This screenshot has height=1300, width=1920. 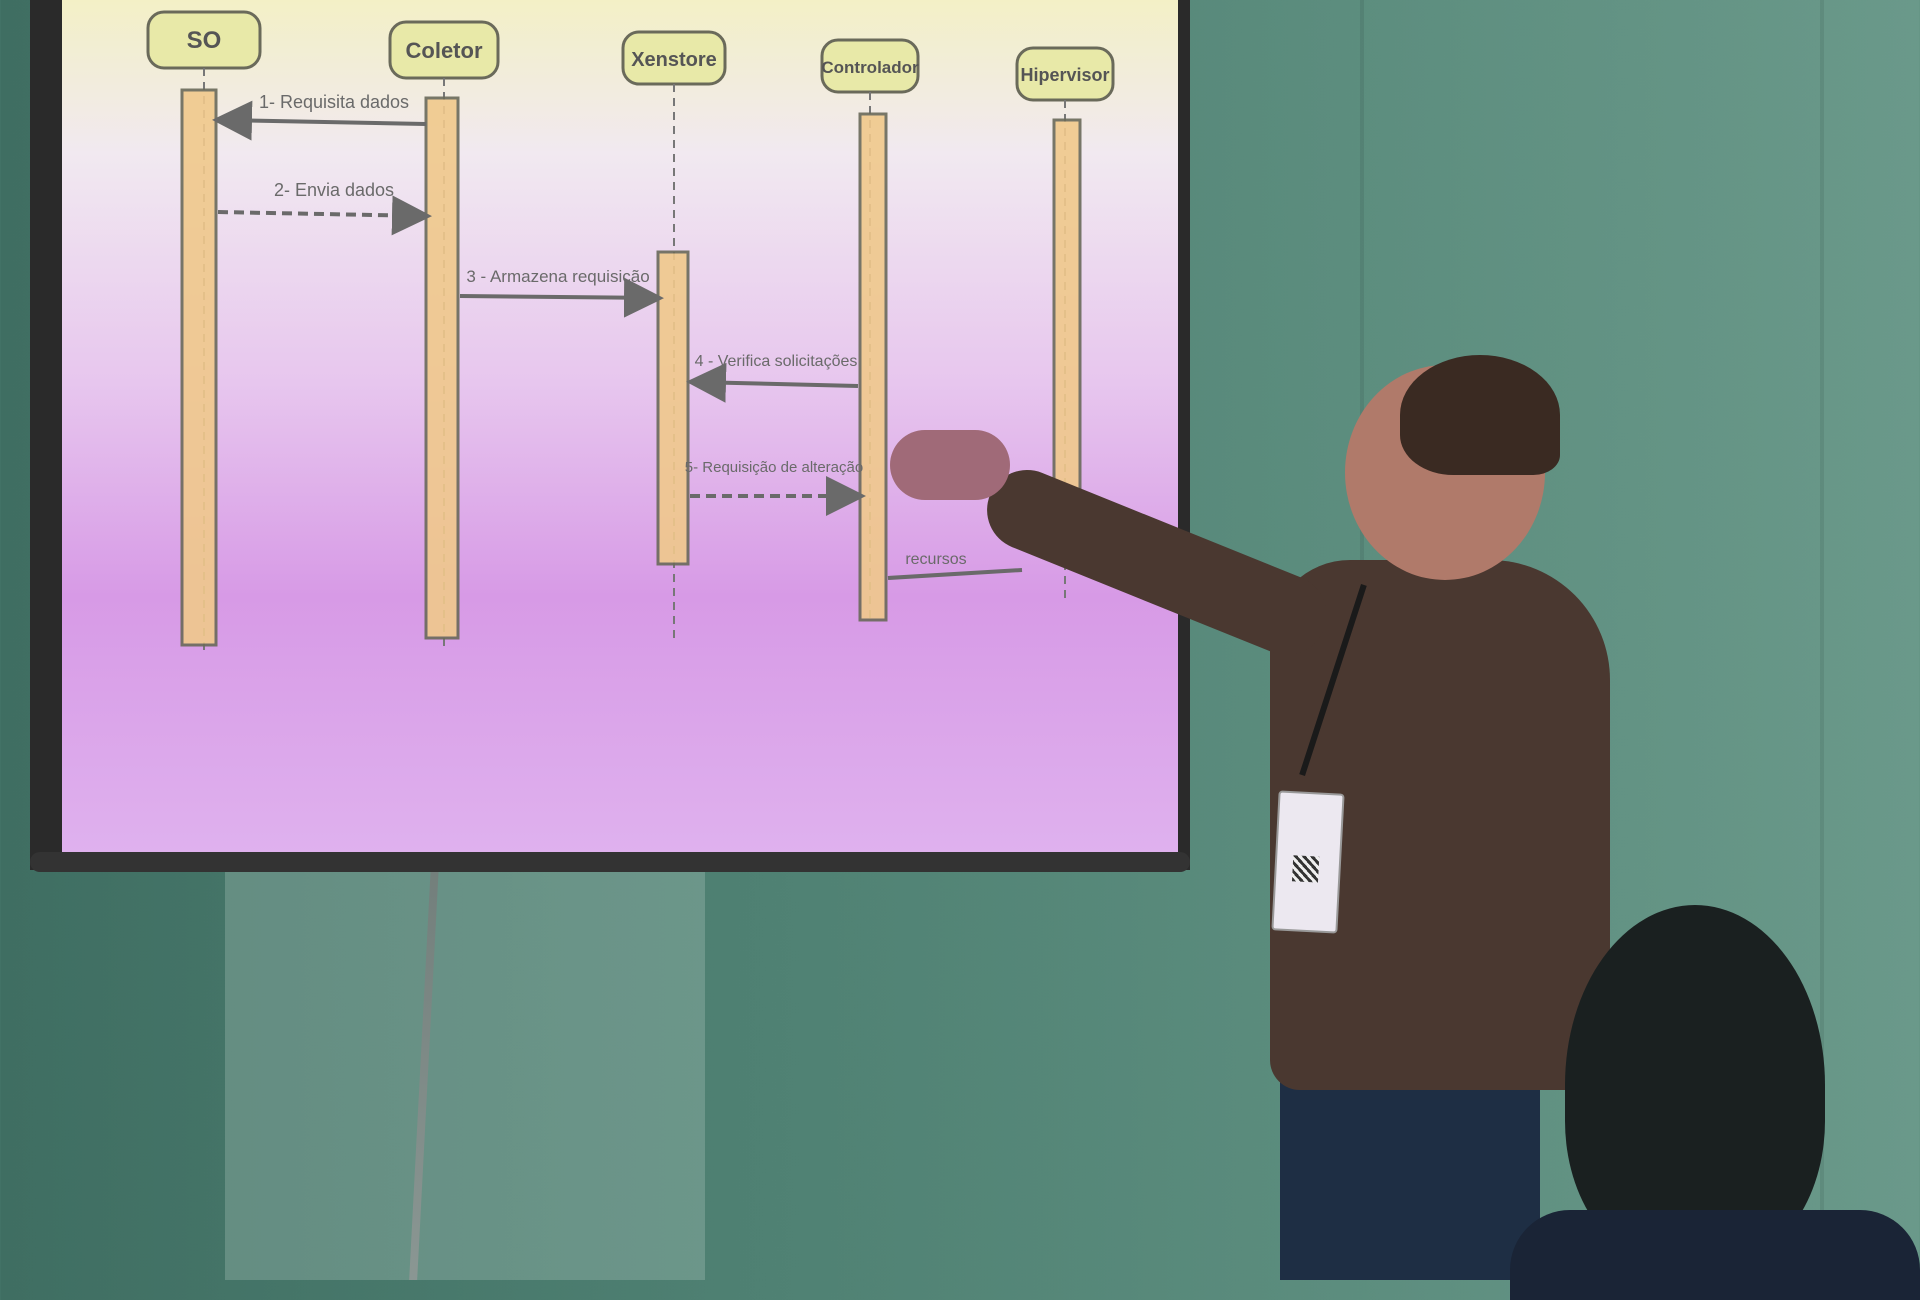 I want to click on participant-label-so: SO, so click(x=204, y=40).